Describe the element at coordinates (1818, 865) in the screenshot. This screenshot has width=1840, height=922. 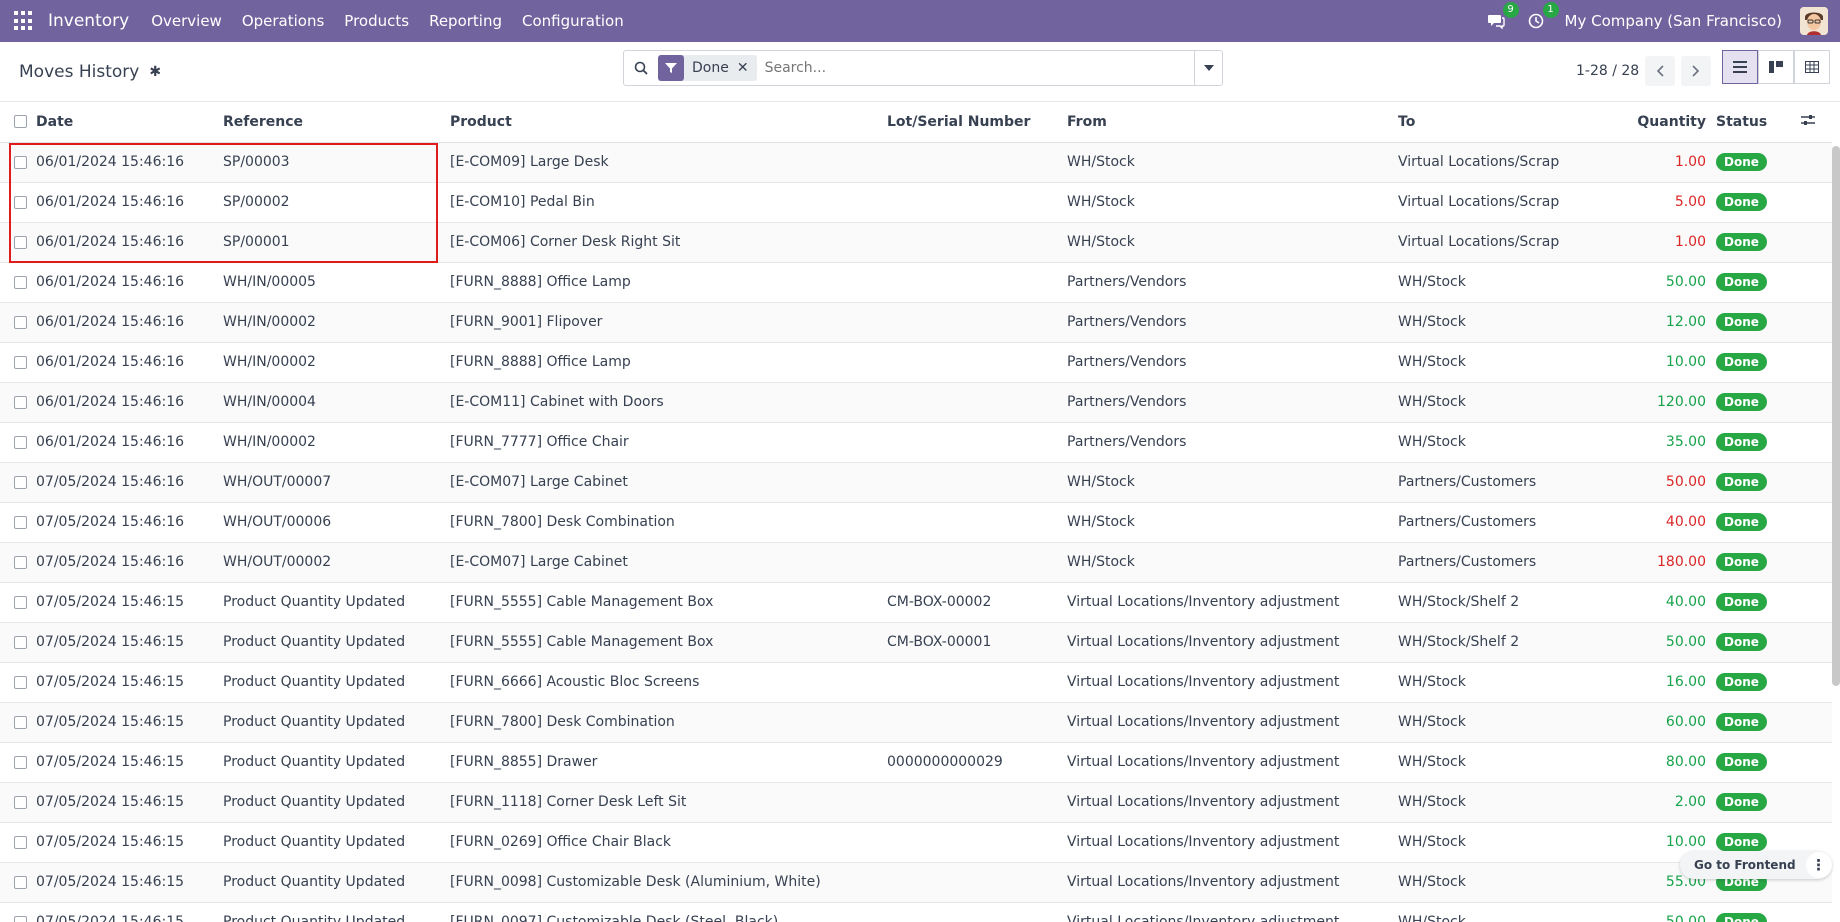
I see `more-options-icon: ⋮` at that location.